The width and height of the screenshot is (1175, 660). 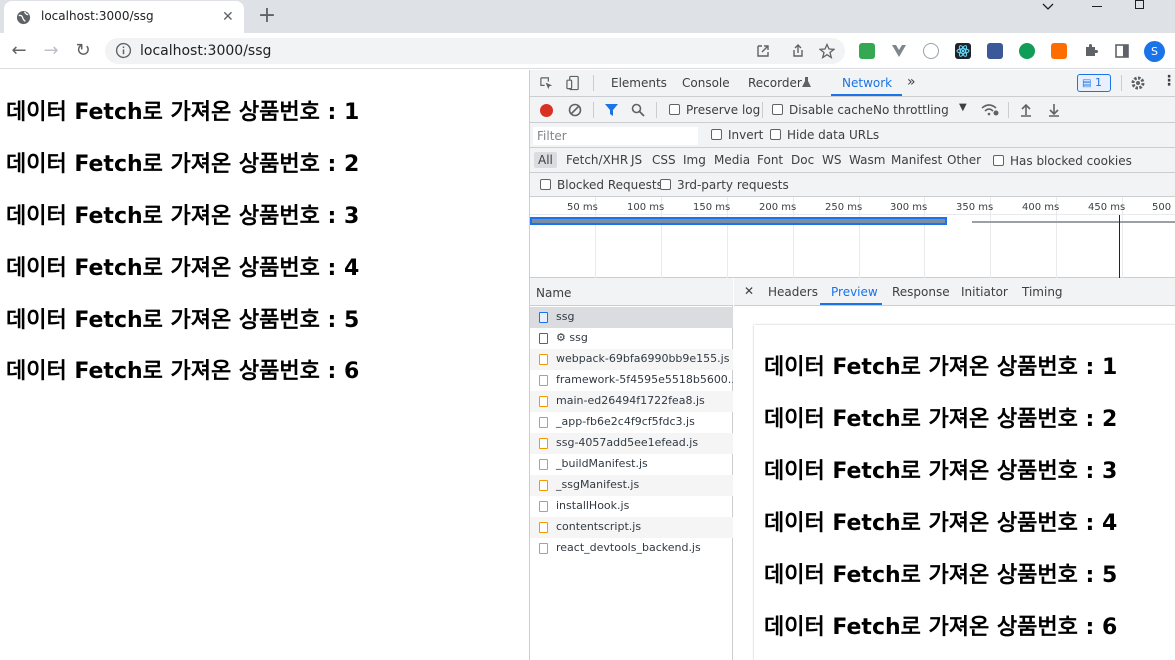 What do you see at coordinates (545, 184) in the screenshot?
I see `blocked-requests-checkbox` at bounding box center [545, 184].